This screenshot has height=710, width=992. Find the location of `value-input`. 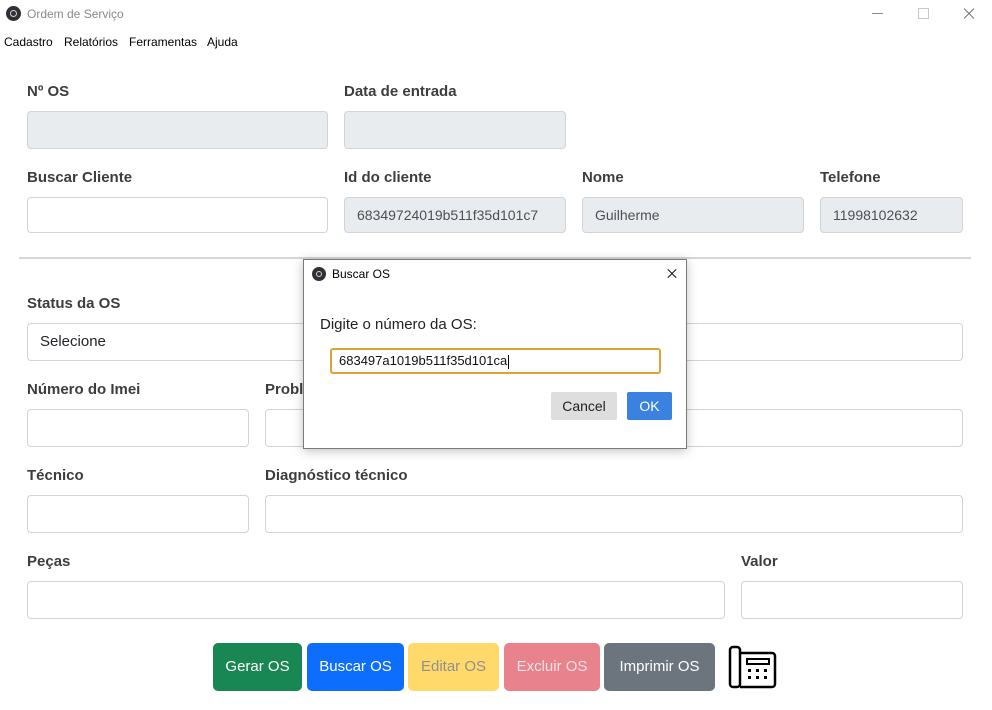

value-input is located at coordinates (852, 600).